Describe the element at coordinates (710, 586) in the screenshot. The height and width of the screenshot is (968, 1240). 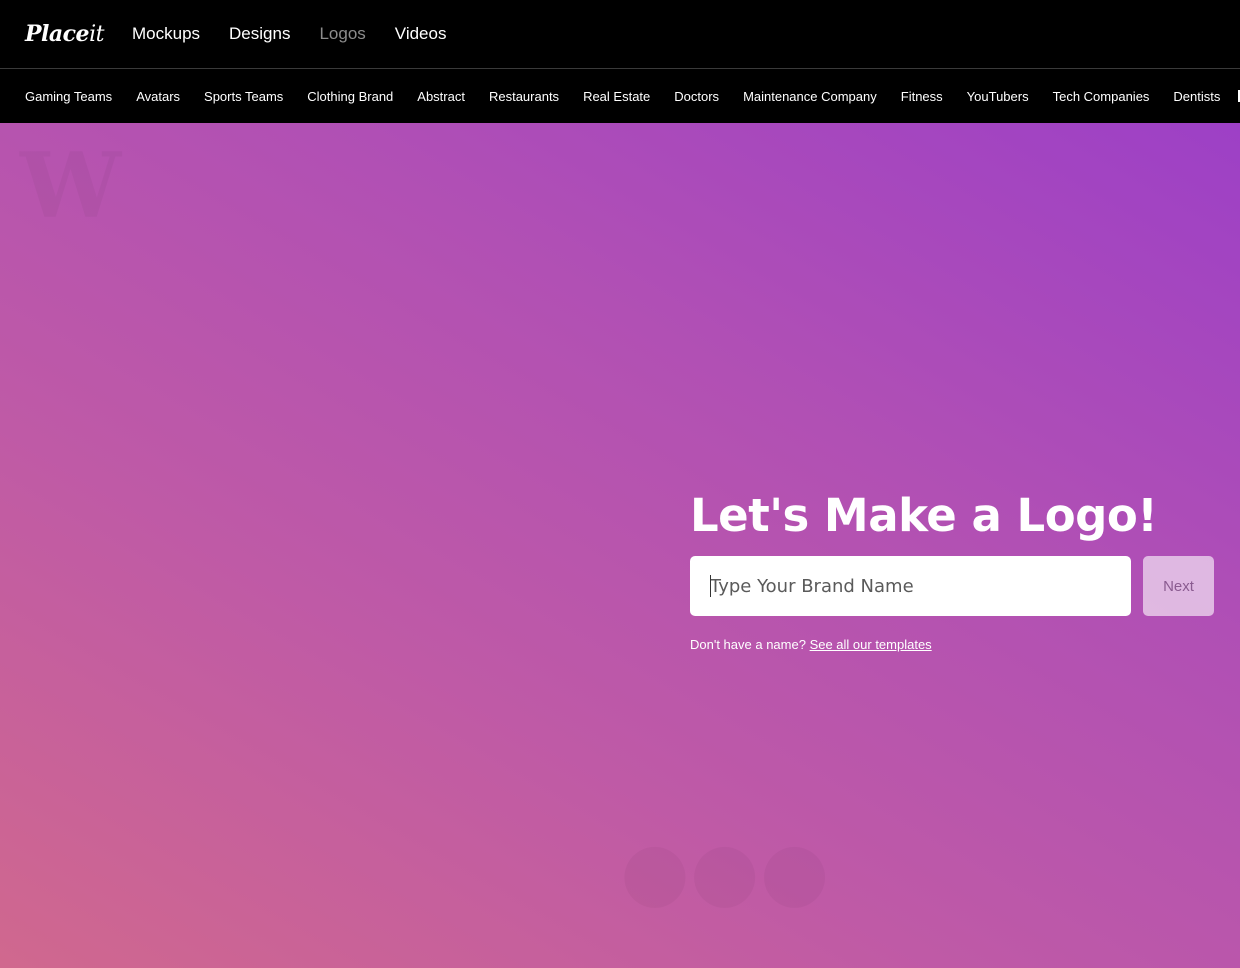
I see `text-caret` at that location.